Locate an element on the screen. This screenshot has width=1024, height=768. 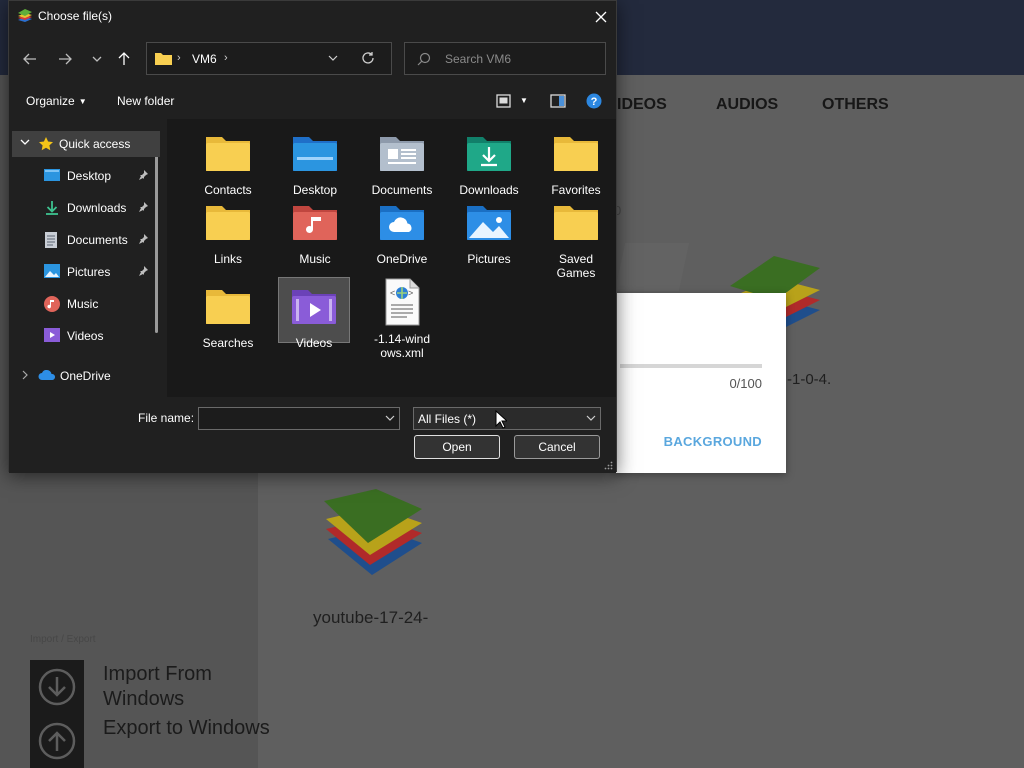
resize-grip-icon is located at coordinates (608, 465).